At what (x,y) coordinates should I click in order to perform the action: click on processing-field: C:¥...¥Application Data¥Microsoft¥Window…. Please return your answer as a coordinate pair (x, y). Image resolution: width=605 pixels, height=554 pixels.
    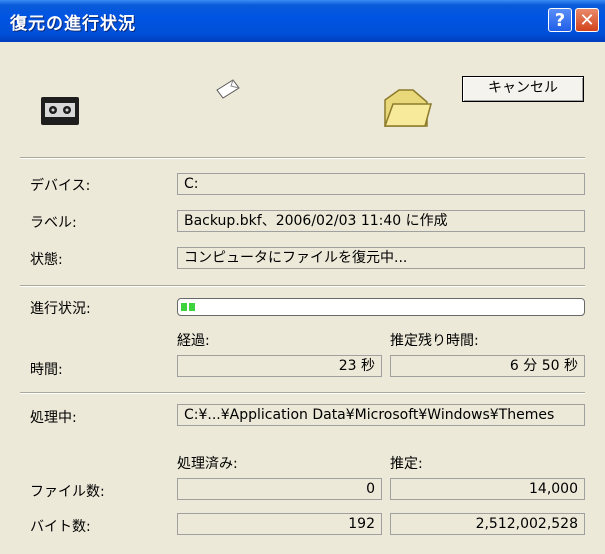
    Looking at the image, I should click on (381, 415).